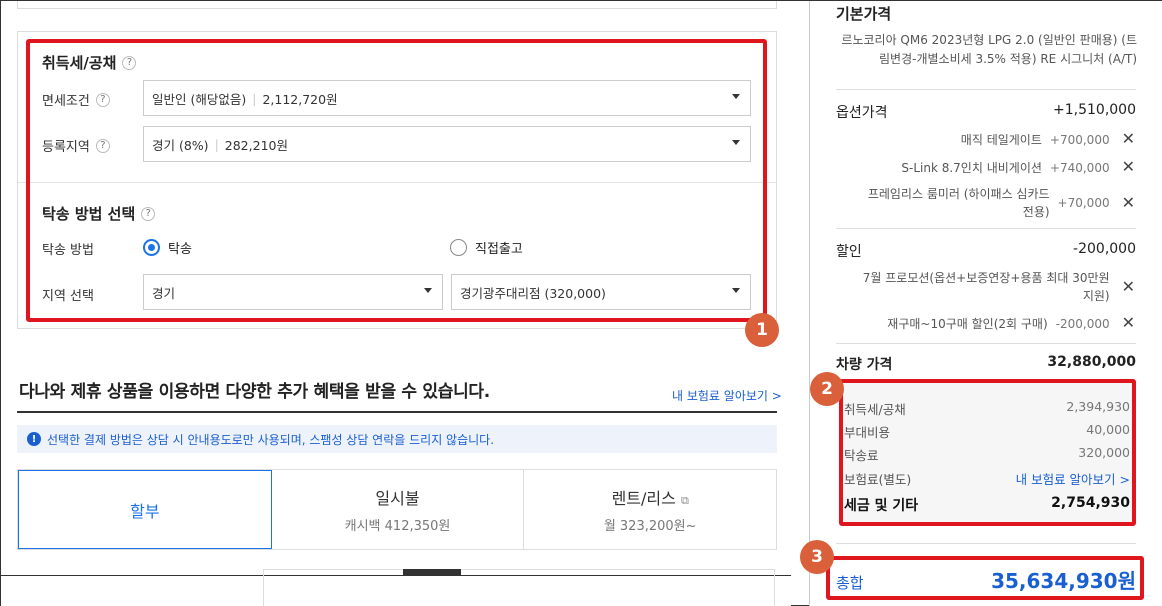 This screenshot has height=606, width=1162. What do you see at coordinates (1079, 140) in the screenshot?
I see `option-value: +700,000` at bounding box center [1079, 140].